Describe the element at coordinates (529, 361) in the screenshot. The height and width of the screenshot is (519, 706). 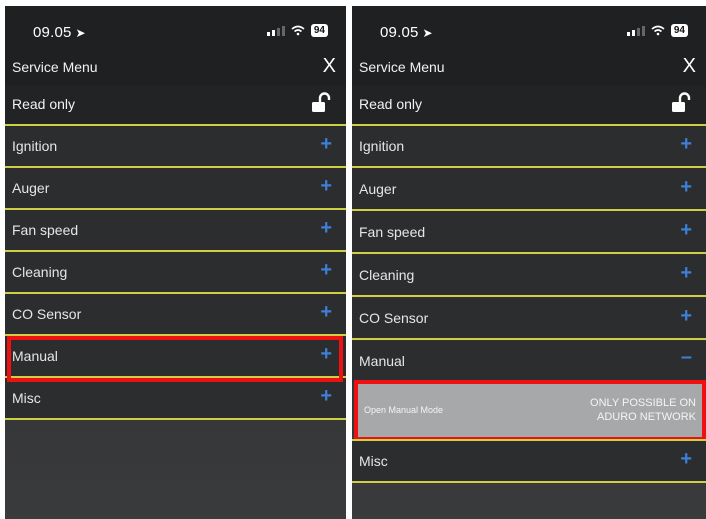
I see `menu-item-manual: Manual –` at that location.